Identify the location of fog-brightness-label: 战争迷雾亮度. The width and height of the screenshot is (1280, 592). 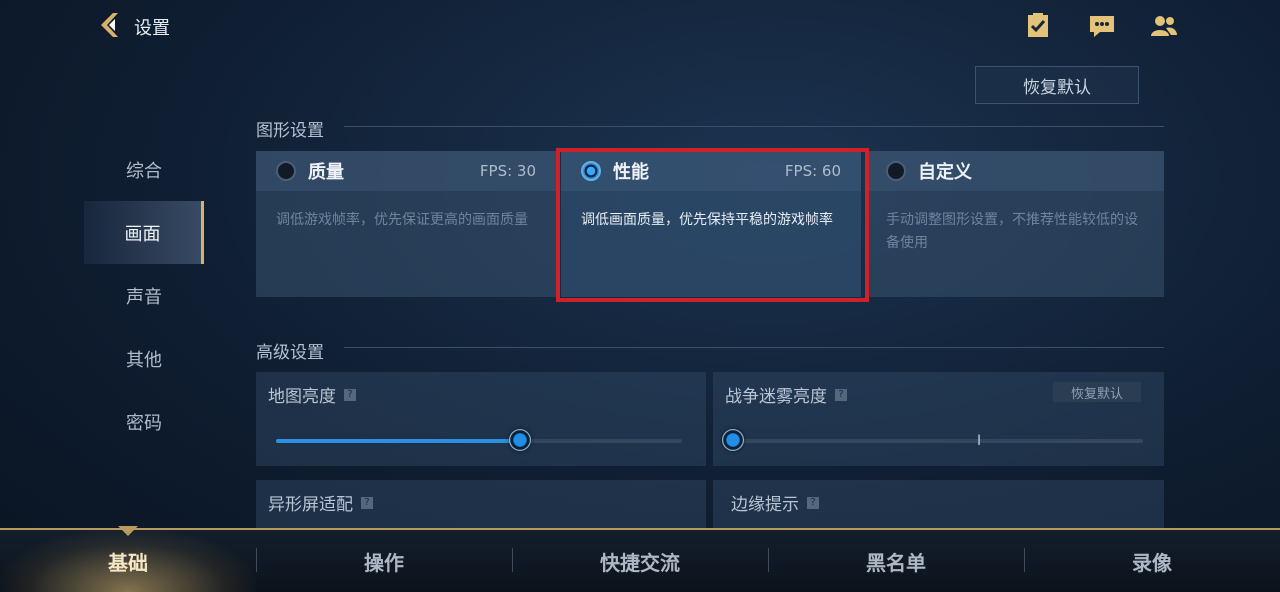
(776, 397).